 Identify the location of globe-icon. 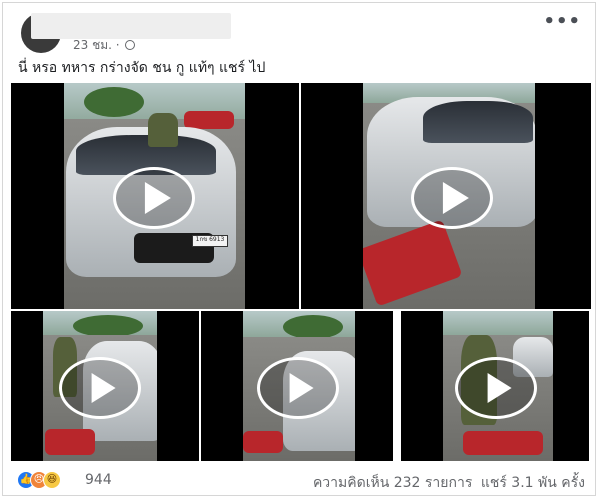
(130, 45).